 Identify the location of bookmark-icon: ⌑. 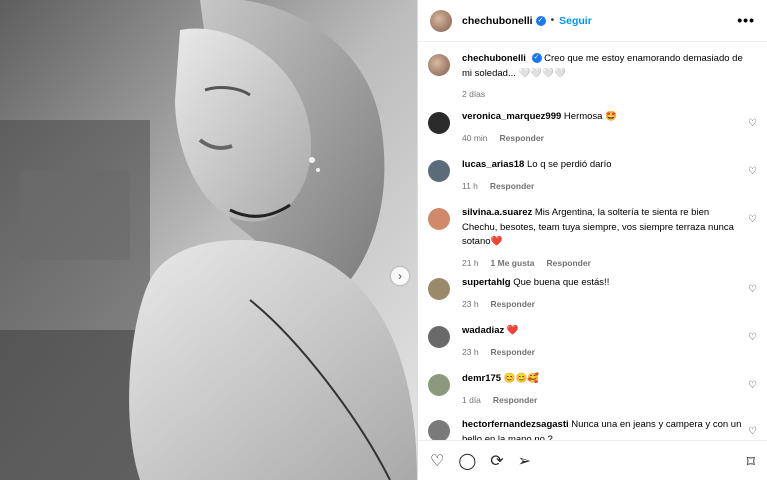
(751, 462).